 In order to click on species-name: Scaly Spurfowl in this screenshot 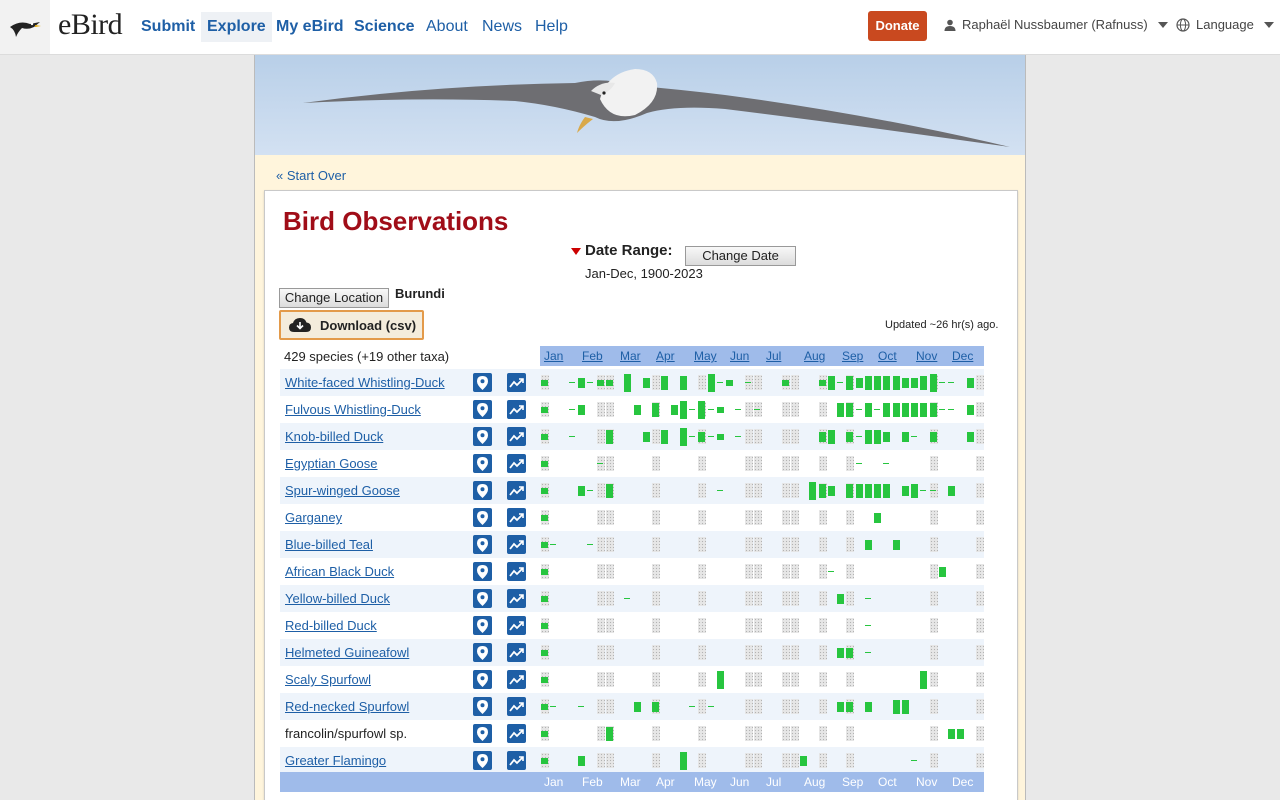, I will do `click(328, 679)`.